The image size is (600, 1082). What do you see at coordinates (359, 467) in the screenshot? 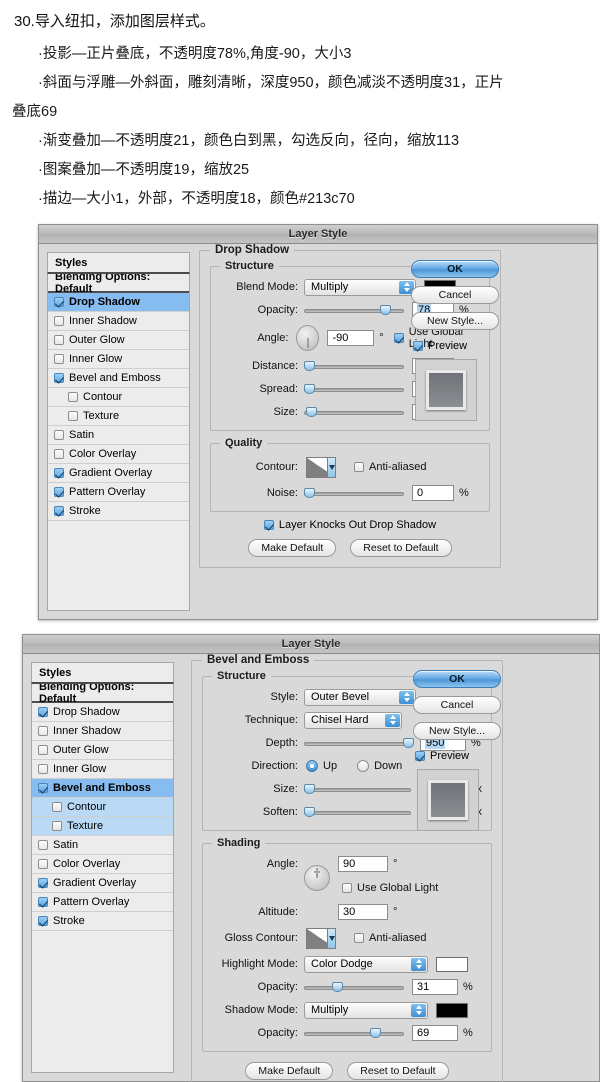
I see `anti-aliased-checkbox` at bounding box center [359, 467].